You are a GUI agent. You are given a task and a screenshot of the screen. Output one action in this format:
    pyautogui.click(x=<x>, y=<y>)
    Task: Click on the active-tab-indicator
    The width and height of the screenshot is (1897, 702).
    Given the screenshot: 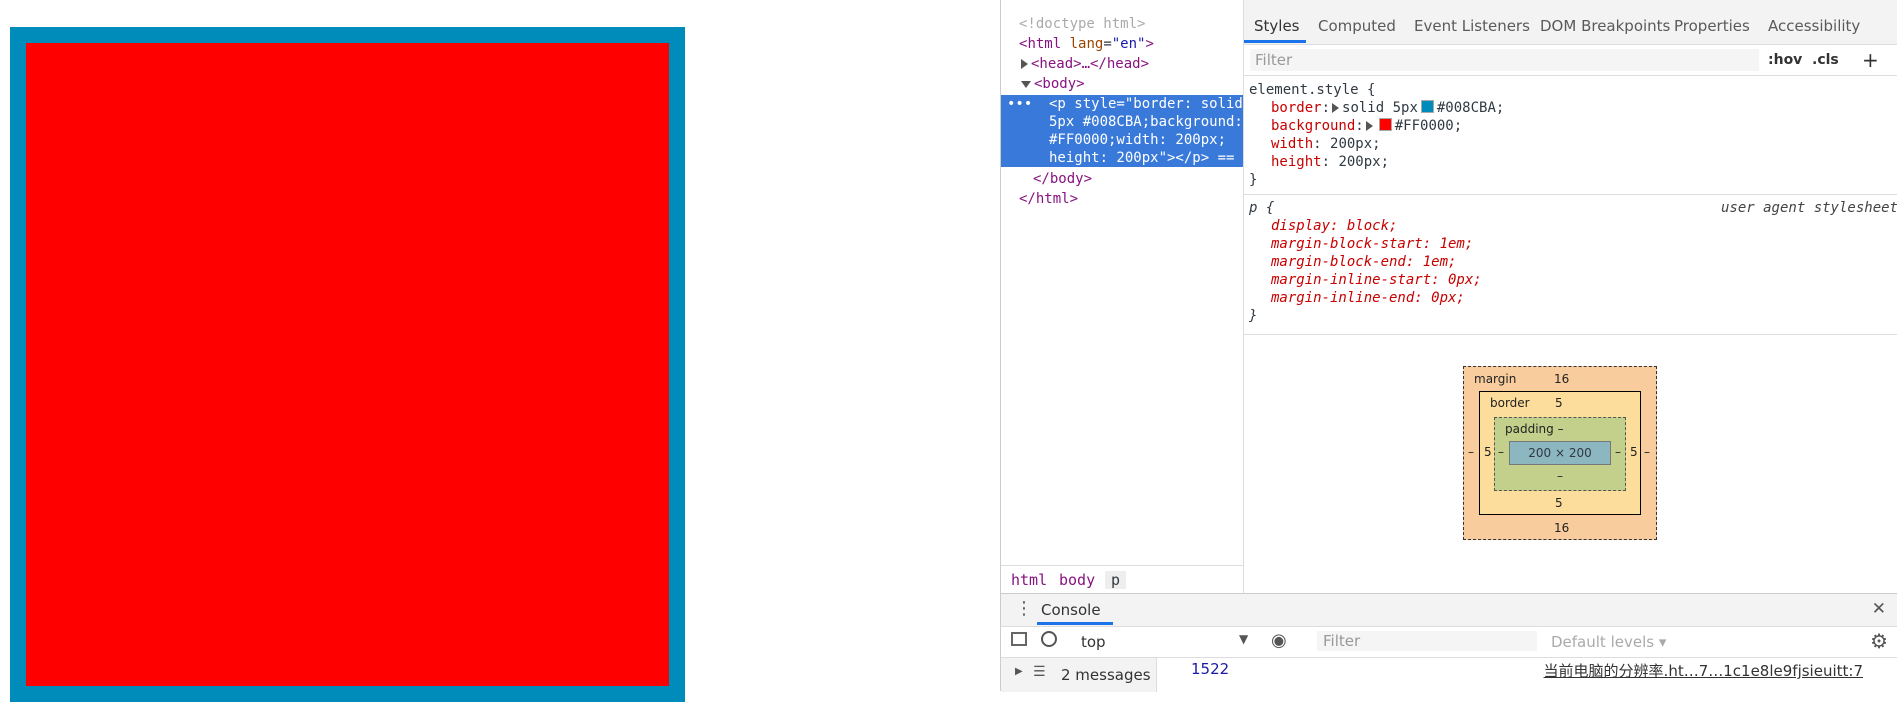 What is the action you would take?
    pyautogui.click(x=1275, y=41)
    